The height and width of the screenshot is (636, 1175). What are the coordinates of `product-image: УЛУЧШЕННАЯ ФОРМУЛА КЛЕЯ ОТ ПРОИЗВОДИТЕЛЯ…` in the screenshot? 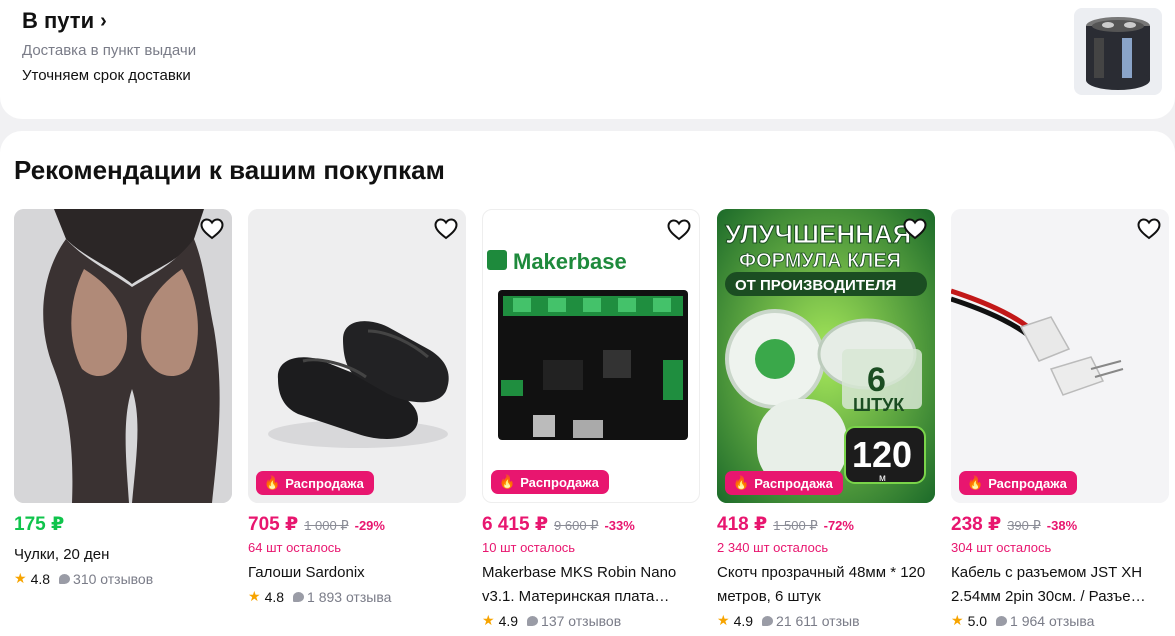 It's located at (826, 356).